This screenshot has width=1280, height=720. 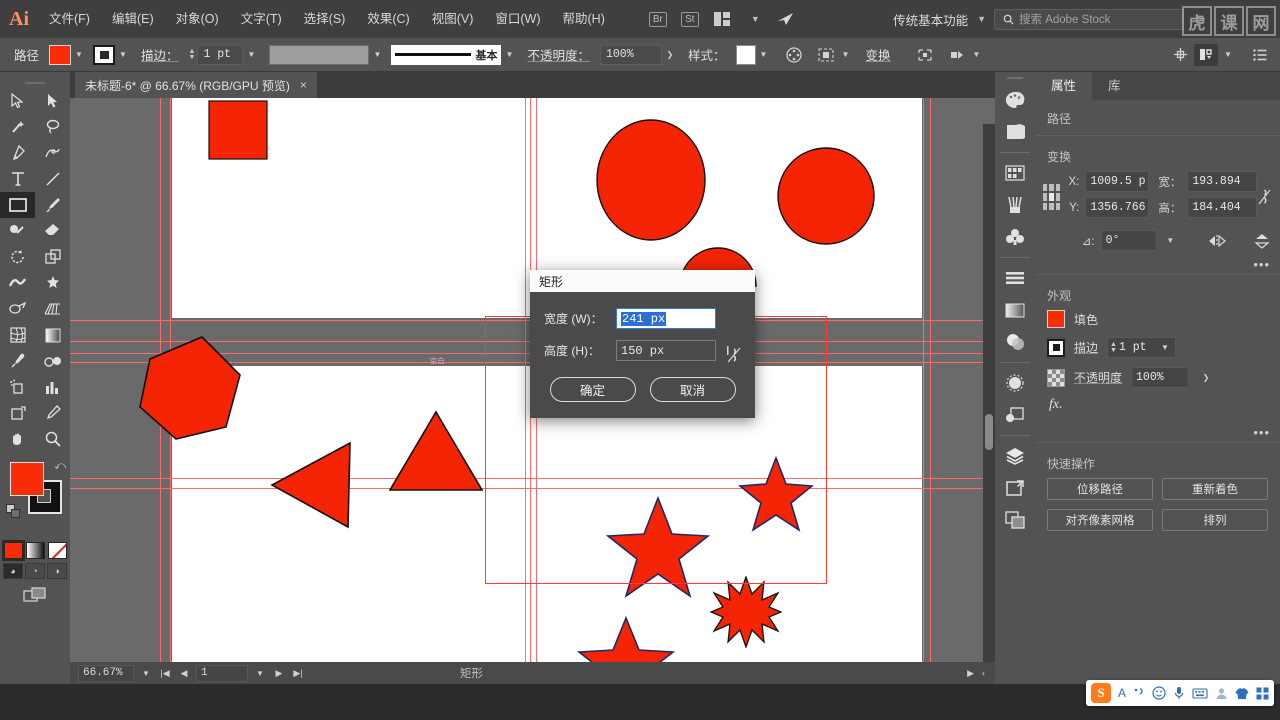 I want to click on status-resize-icon: ‹, so click(x=983, y=673).